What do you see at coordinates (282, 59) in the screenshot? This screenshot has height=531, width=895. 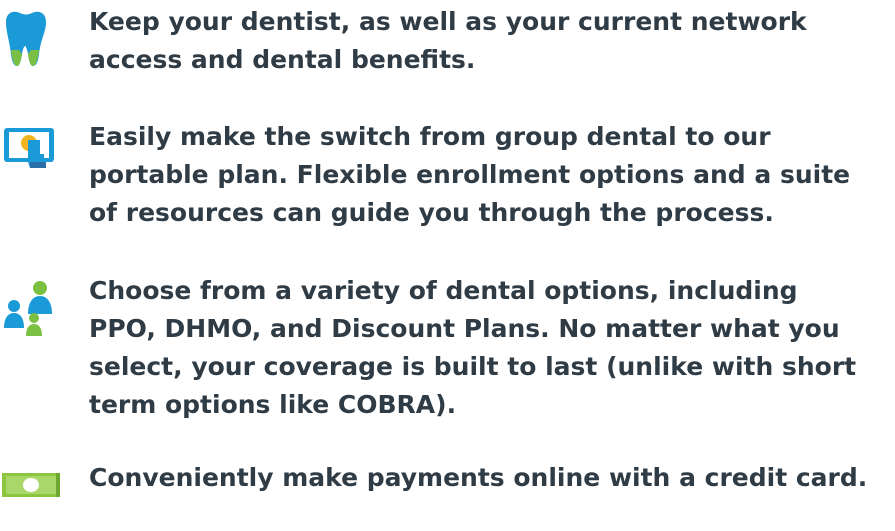 I see `benefit-line: access and dental benefits.` at bounding box center [282, 59].